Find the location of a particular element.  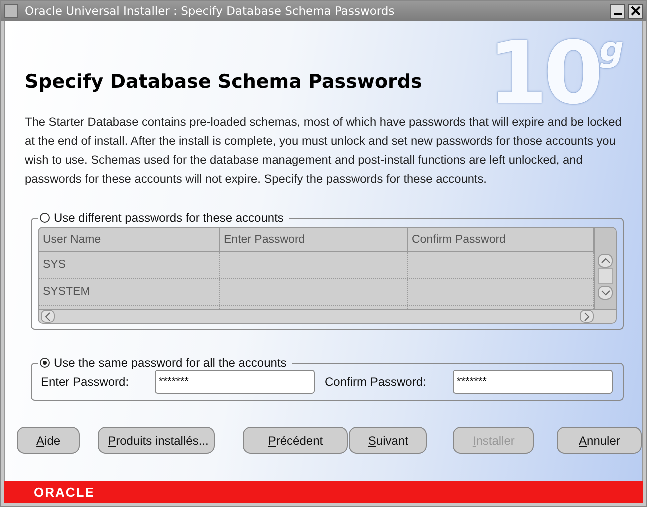

dialog-button: Aide is located at coordinates (48, 440).